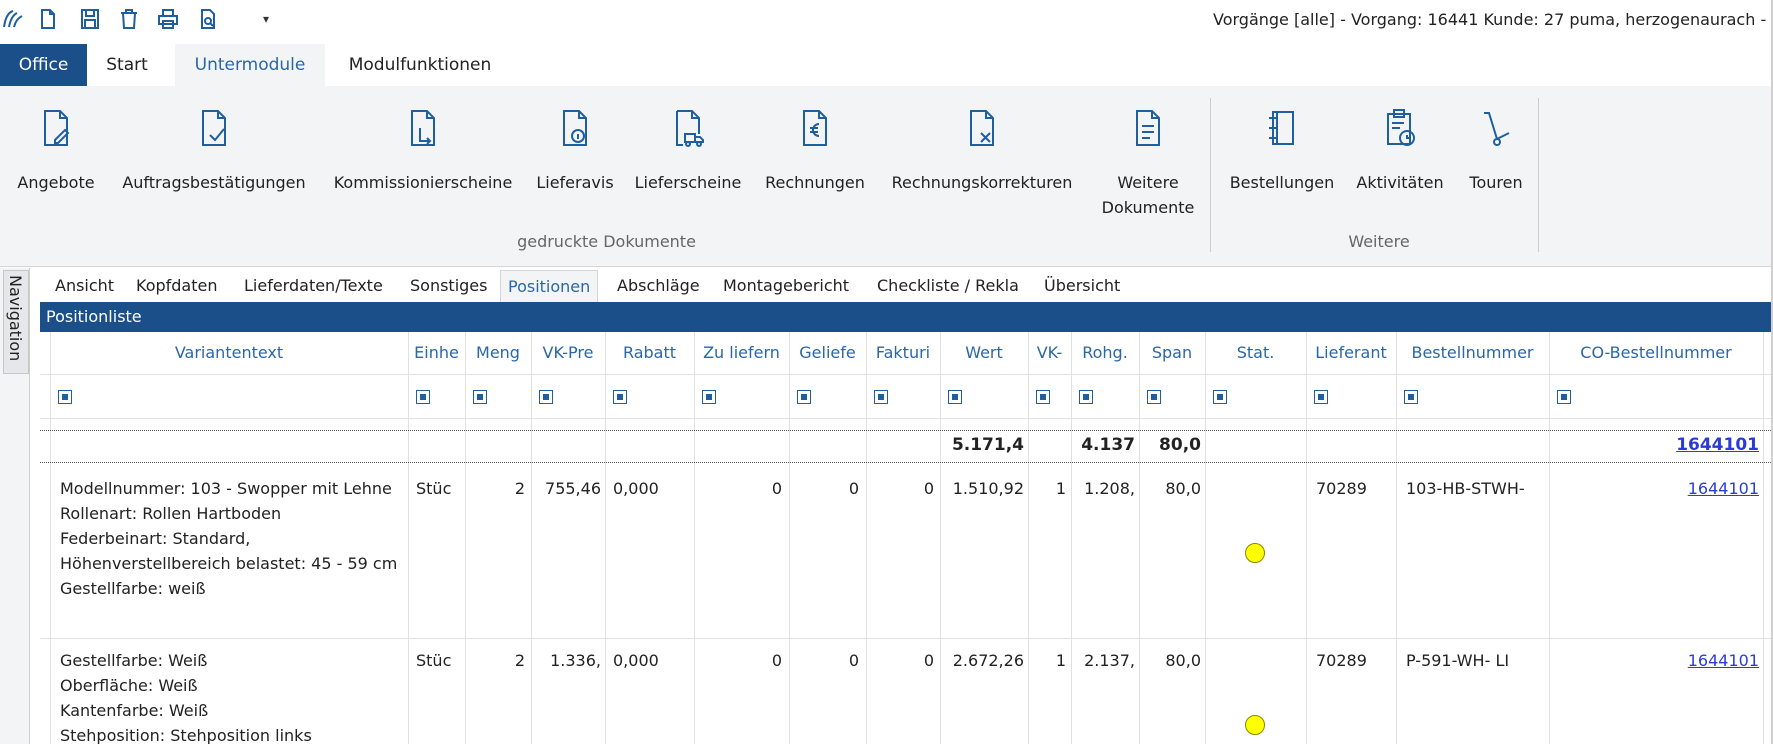 This screenshot has height=744, width=1773. What do you see at coordinates (1148, 151) in the screenshot?
I see `weitere-dokumente-button: Weitere Dokumente` at bounding box center [1148, 151].